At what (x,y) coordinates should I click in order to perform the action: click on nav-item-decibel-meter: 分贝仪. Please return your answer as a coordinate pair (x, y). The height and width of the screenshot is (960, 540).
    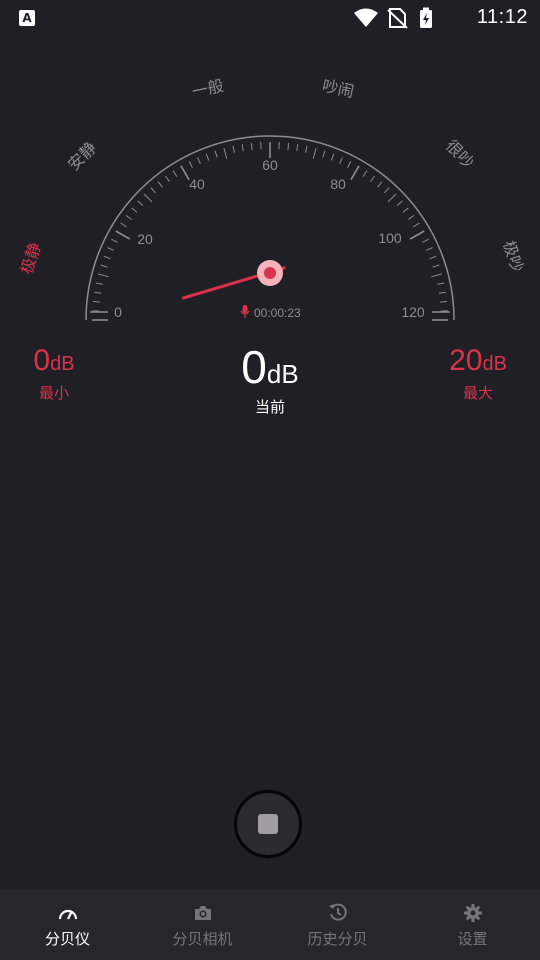
    Looking at the image, I should click on (67, 925).